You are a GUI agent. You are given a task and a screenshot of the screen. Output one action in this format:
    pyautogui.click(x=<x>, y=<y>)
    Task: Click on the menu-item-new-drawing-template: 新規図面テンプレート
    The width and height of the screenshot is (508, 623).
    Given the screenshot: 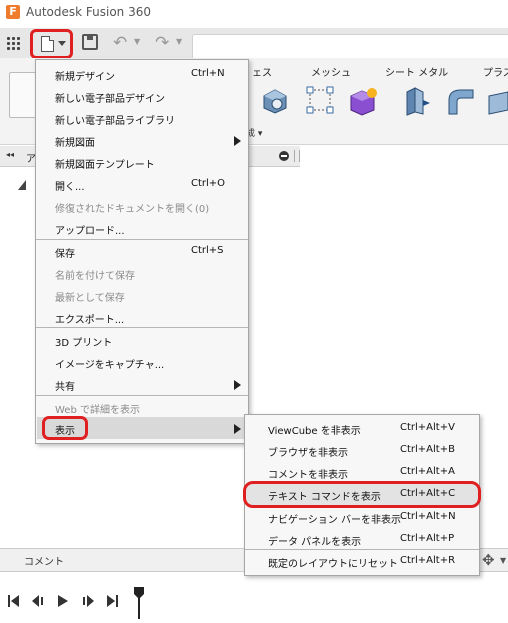 What is the action you would take?
    pyautogui.click(x=105, y=163)
    